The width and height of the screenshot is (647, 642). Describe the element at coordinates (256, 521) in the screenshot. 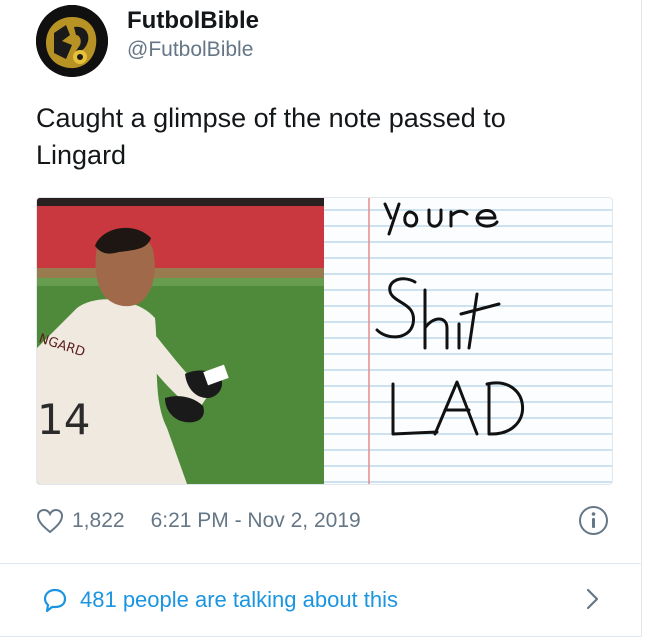

I see `timestamp: 6:21 PM - Nov 2, 2019` at that location.